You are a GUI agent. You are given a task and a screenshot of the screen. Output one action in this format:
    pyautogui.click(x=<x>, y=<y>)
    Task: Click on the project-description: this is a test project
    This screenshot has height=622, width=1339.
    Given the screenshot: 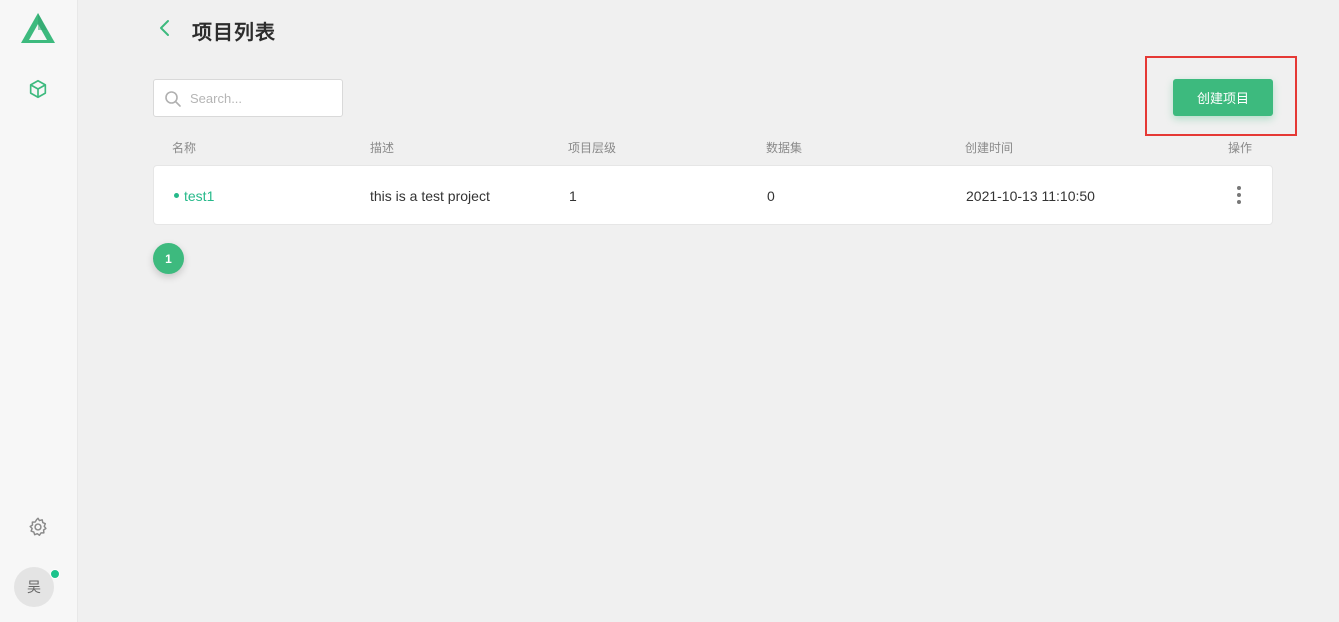 What is the action you would take?
    pyautogui.click(x=430, y=196)
    